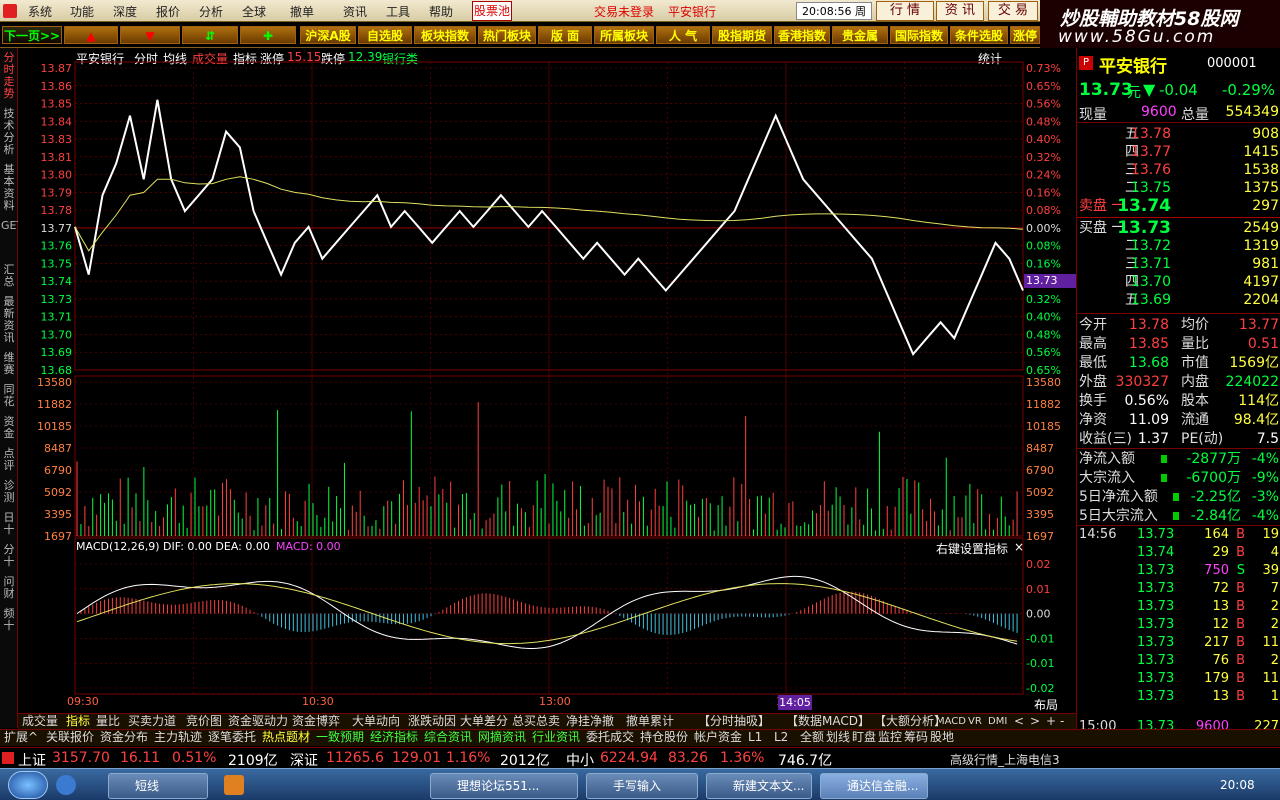 The width and height of the screenshot is (1280, 800). What do you see at coordinates (234, 785) in the screenshot?
I see `folder-icon` at bounding box center [234, 785].